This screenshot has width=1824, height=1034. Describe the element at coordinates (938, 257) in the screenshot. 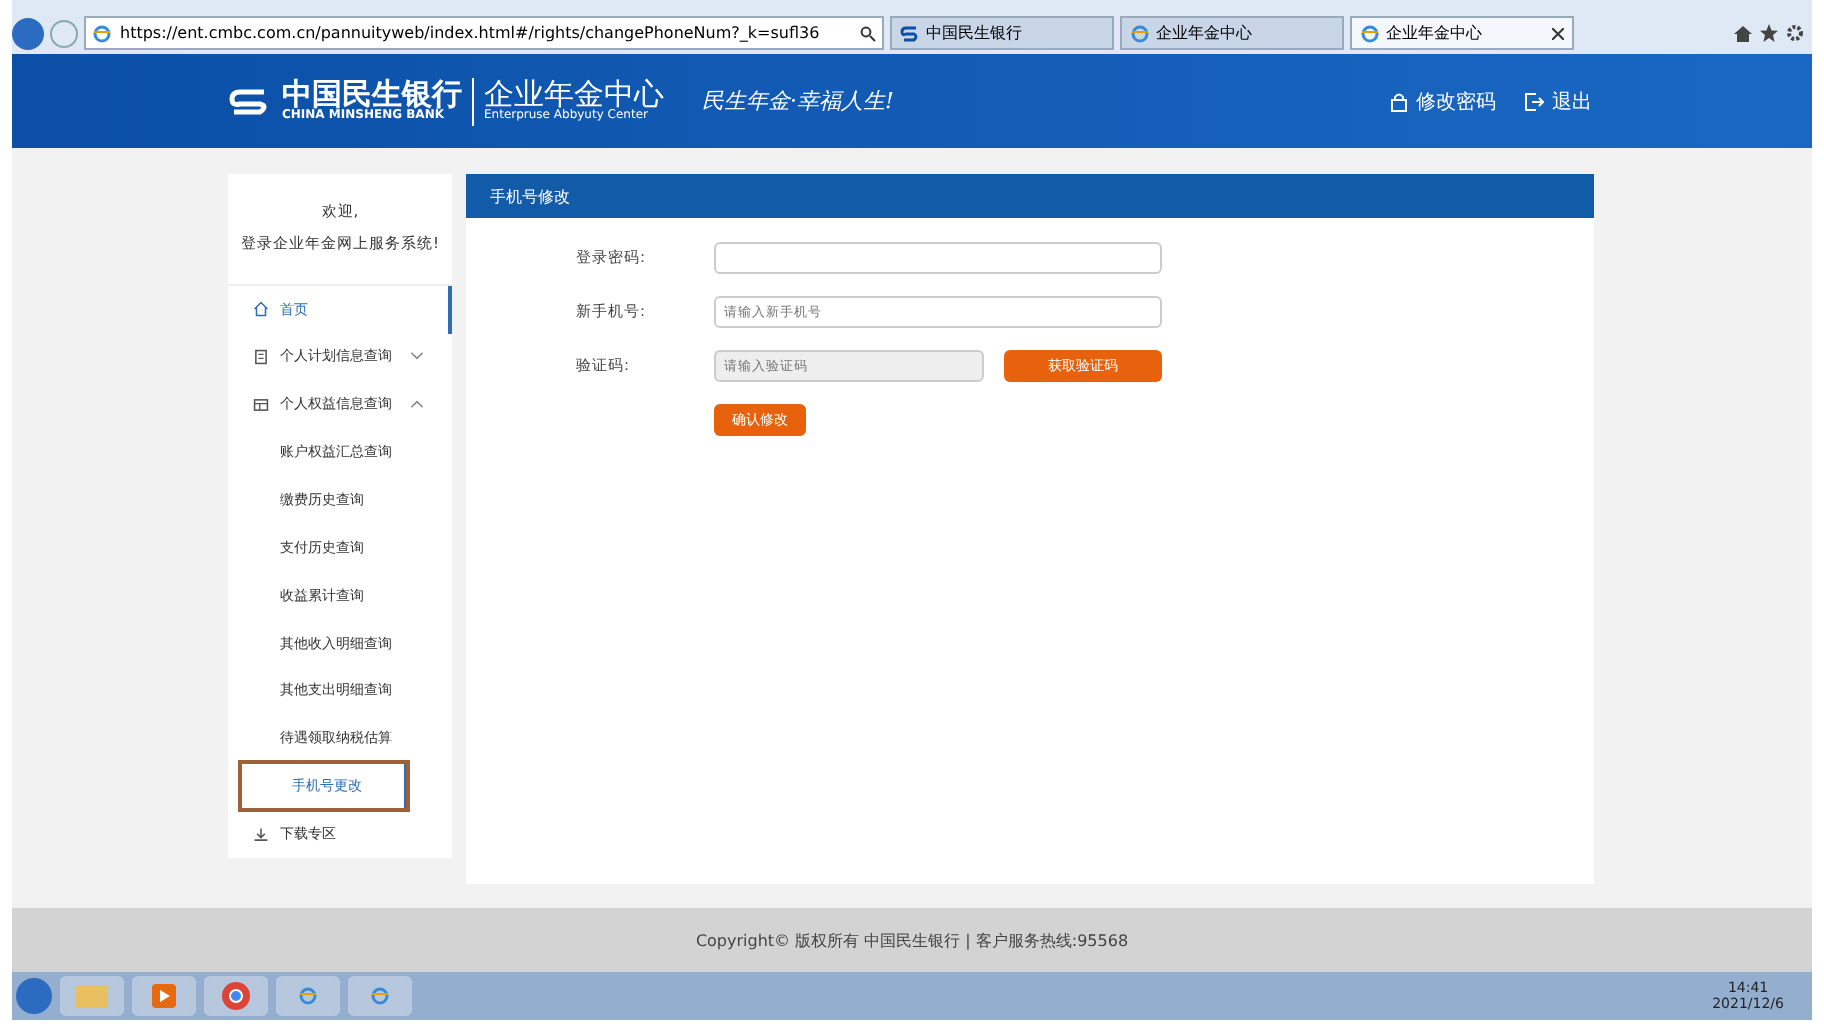

I see `input-field` at that location.